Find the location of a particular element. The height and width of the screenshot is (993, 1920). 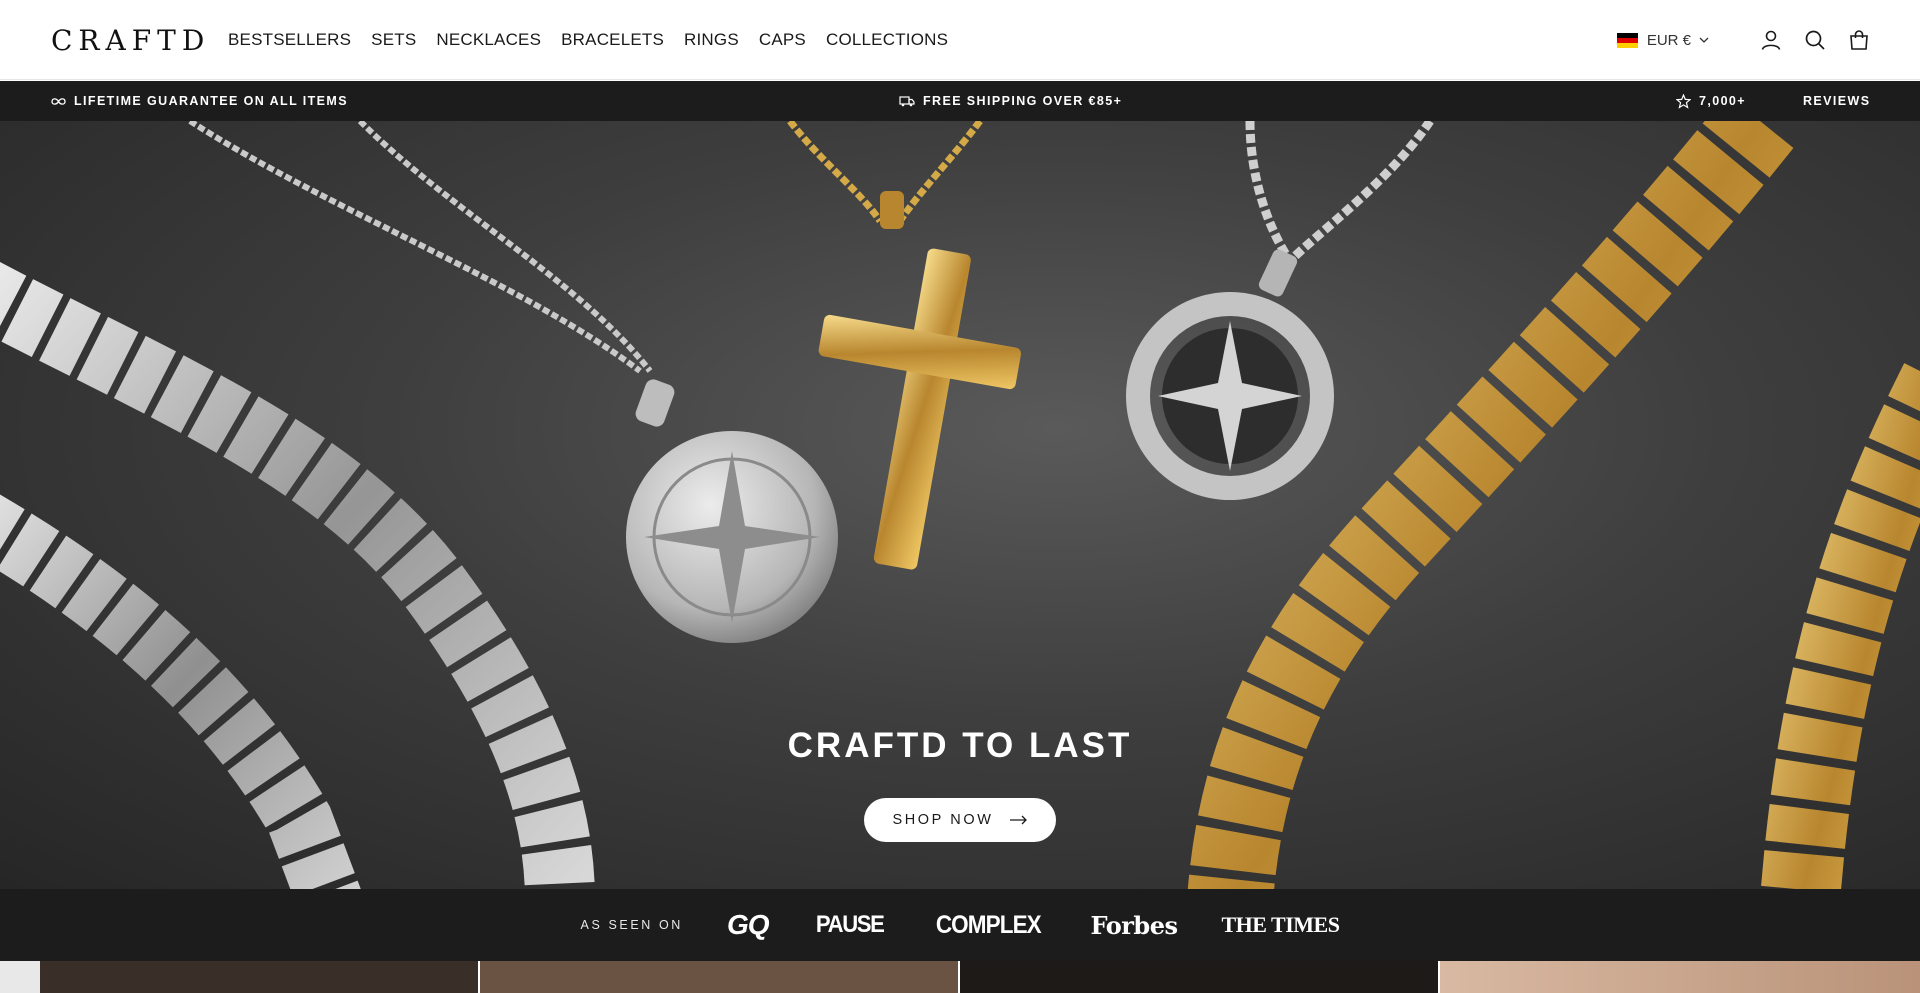

collection-image-strip is located at coordinates (960, 977).